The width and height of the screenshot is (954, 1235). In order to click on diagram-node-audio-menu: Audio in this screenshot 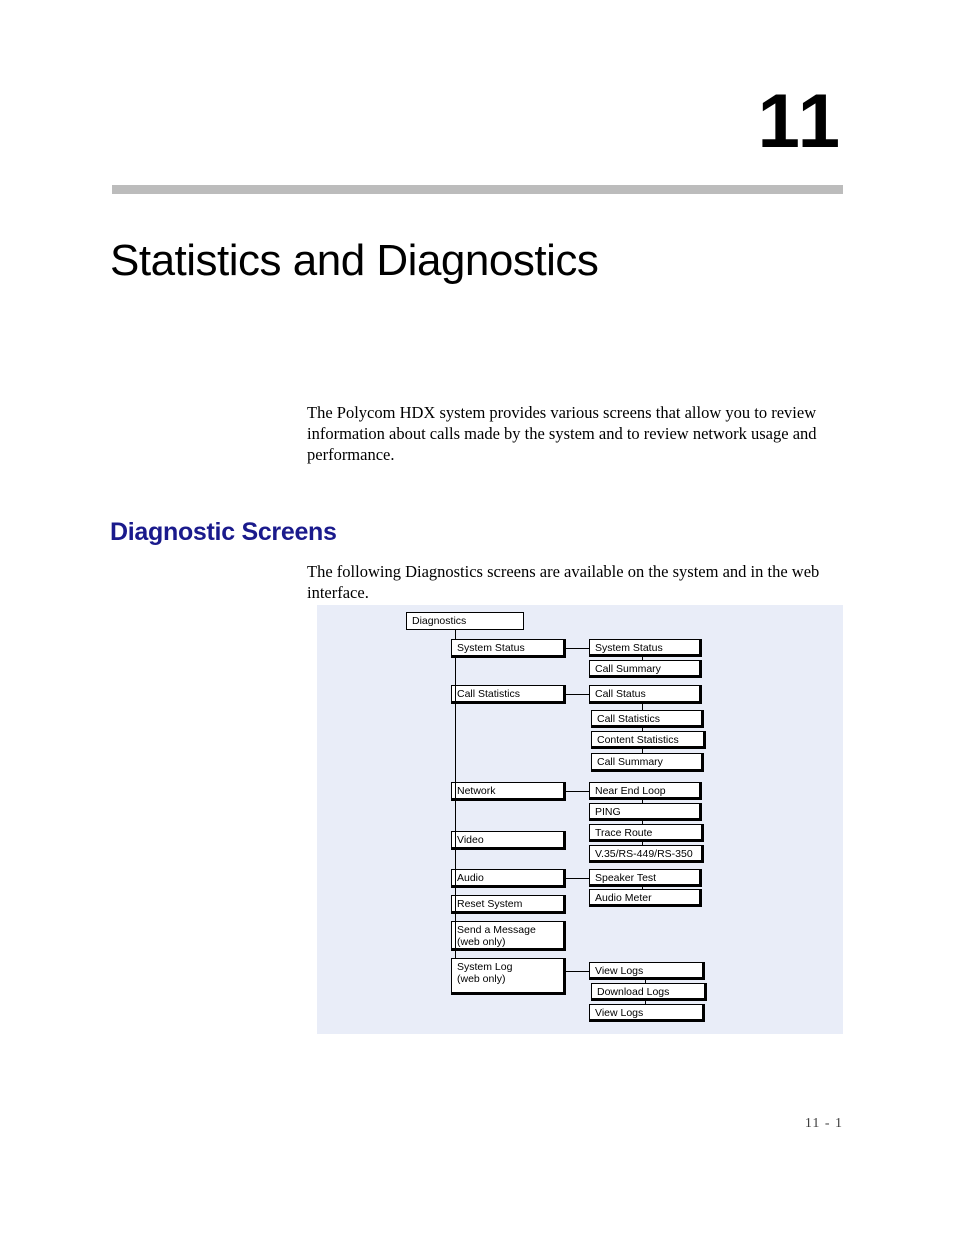, I will do `click(508, 878)`.